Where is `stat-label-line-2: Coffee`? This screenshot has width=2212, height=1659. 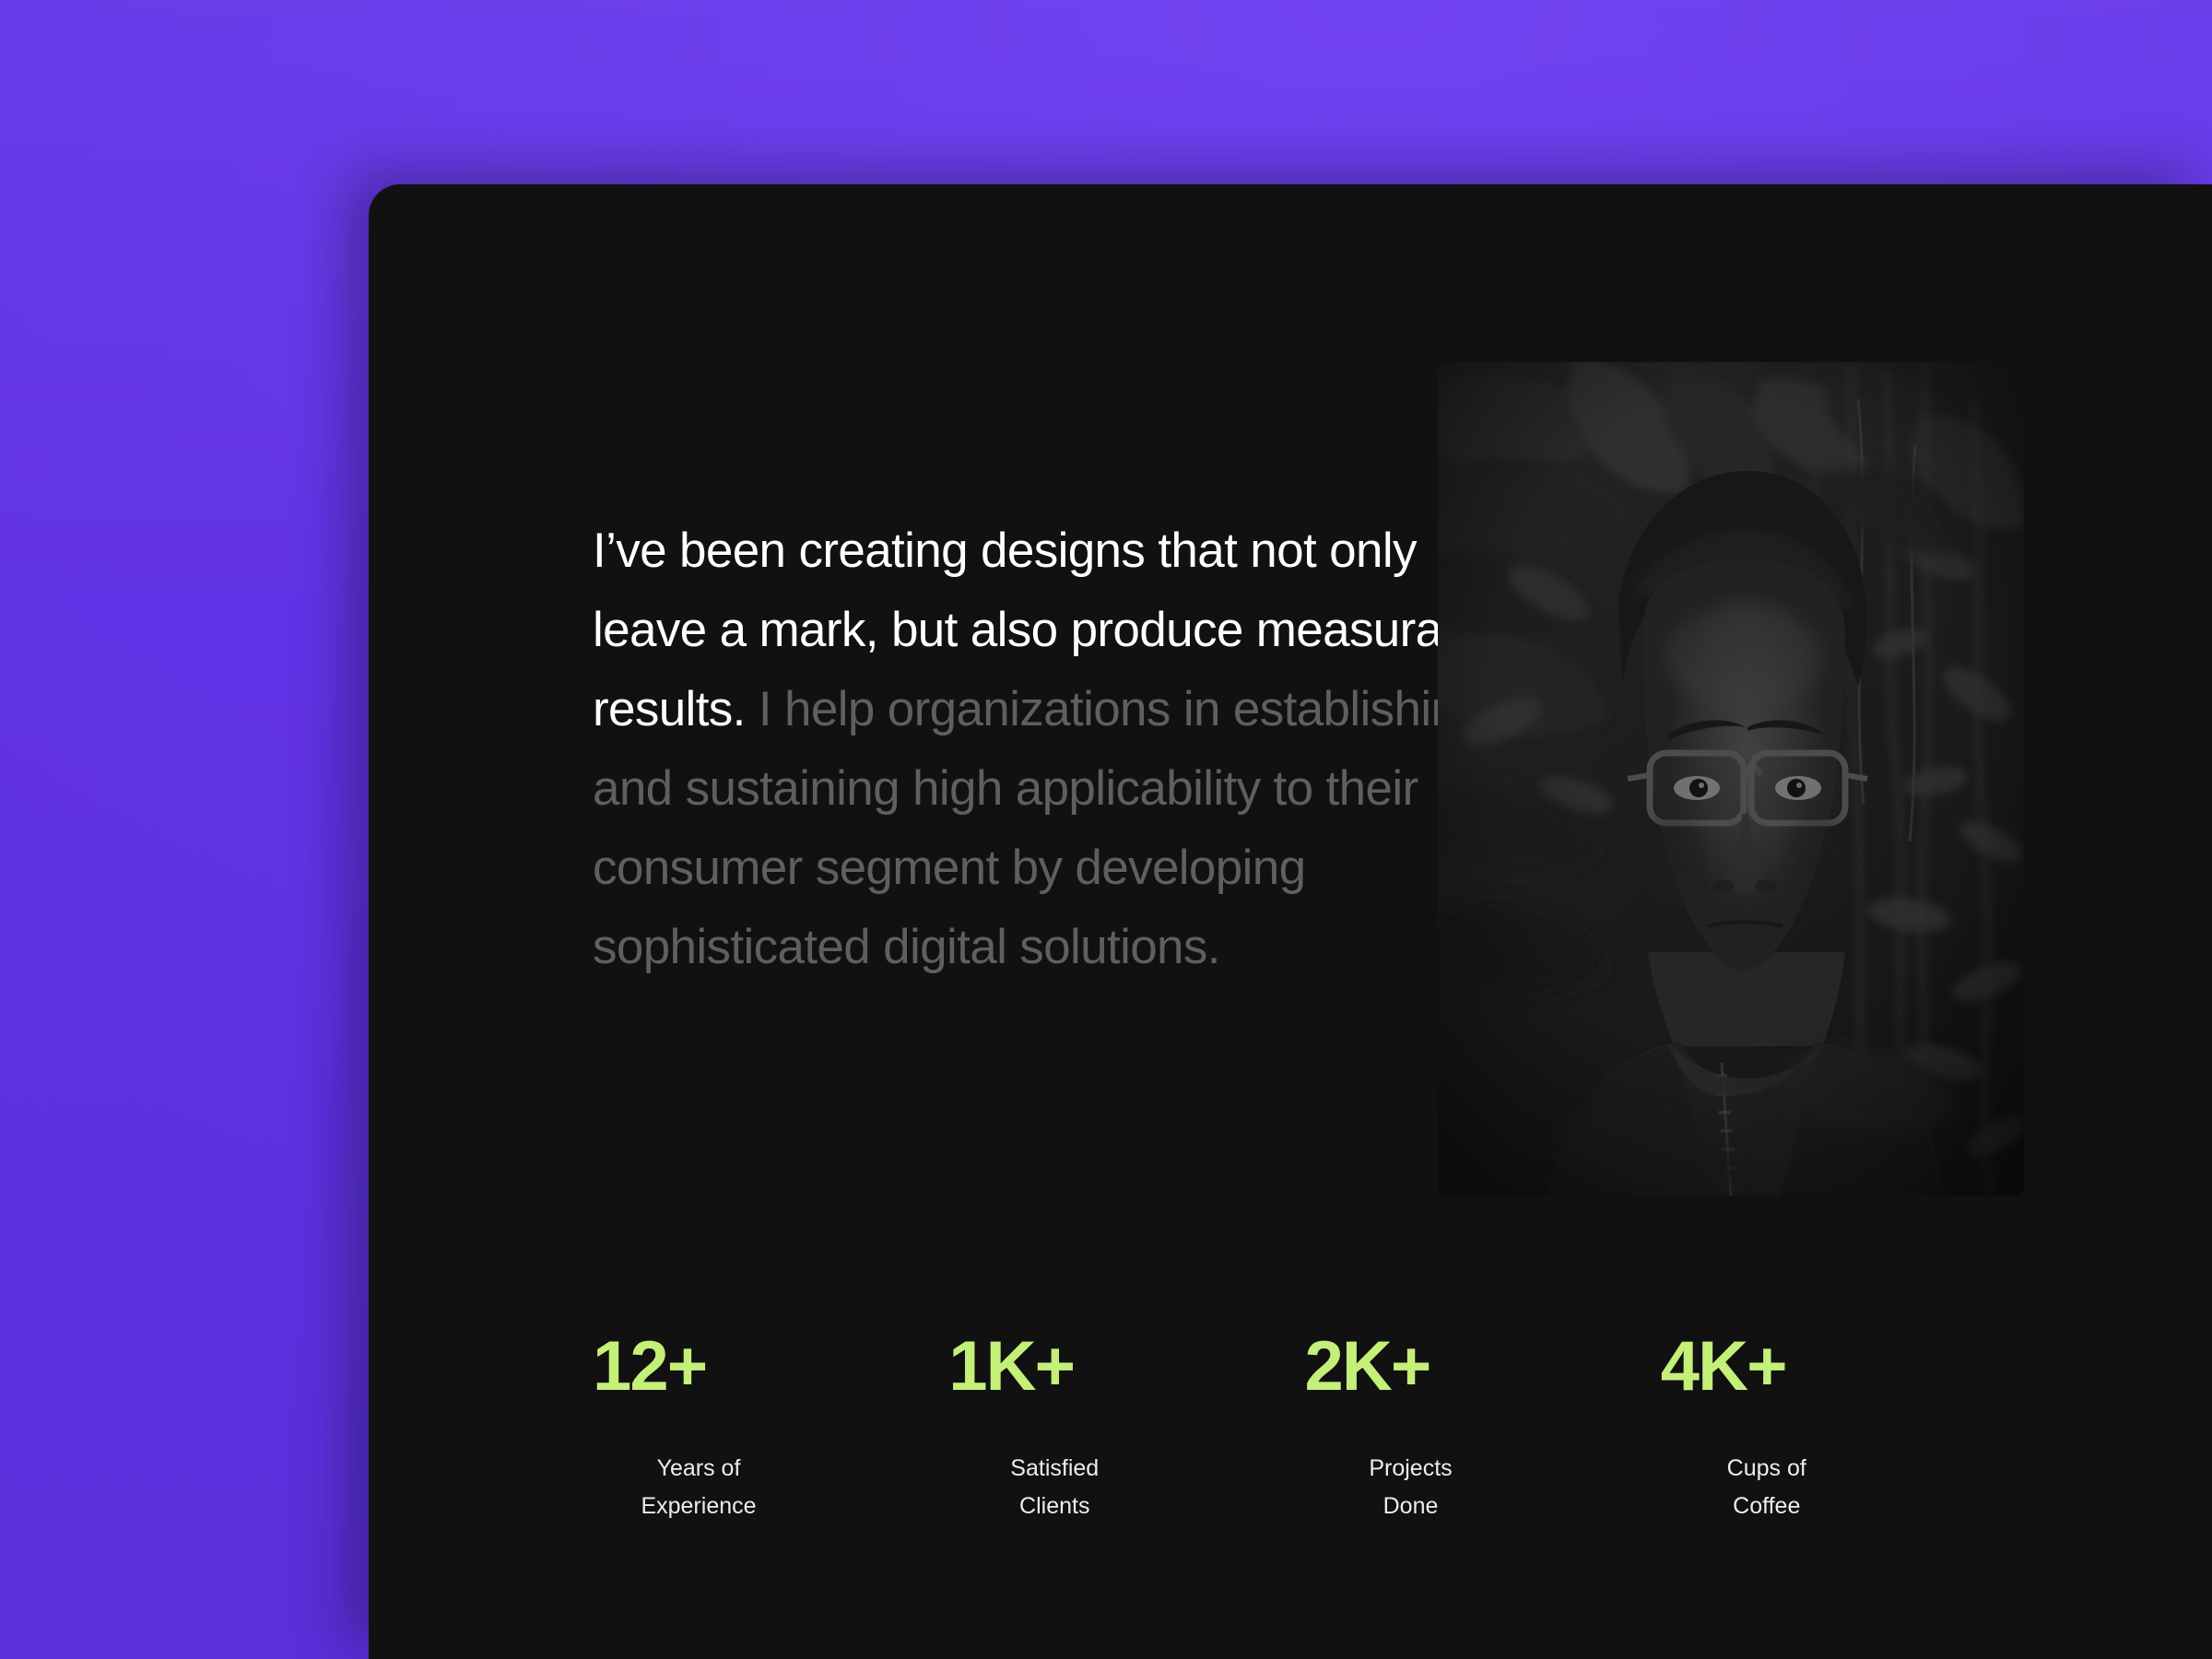
stat-label-line-2: Coffee is located at coordinates (1767, 1506).